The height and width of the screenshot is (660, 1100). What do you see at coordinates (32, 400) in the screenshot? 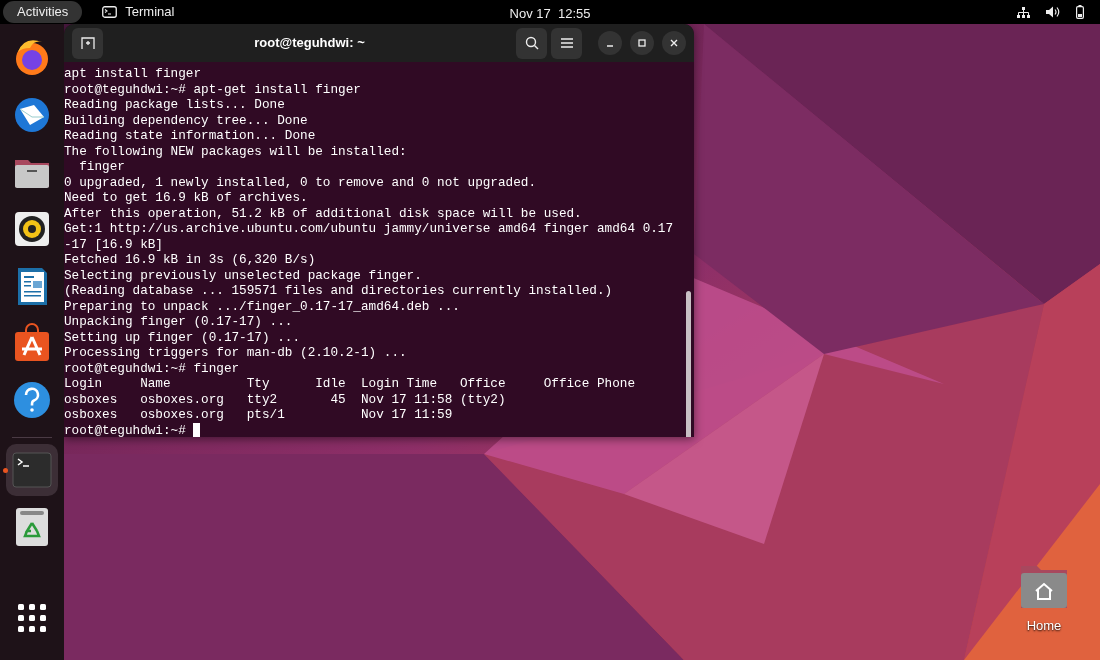
I see `question-mark-icon` at bounding box center [32, 400].